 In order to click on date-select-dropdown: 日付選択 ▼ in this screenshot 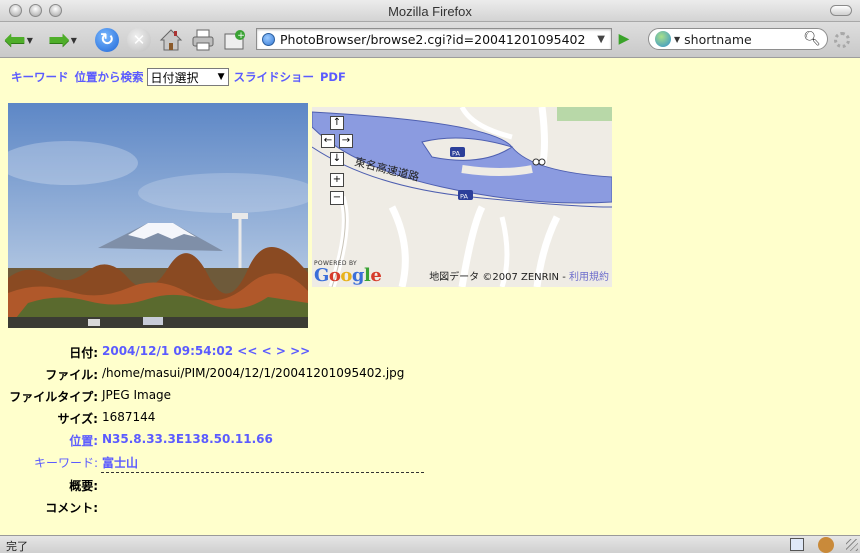, I will do `click(187, 77)`.